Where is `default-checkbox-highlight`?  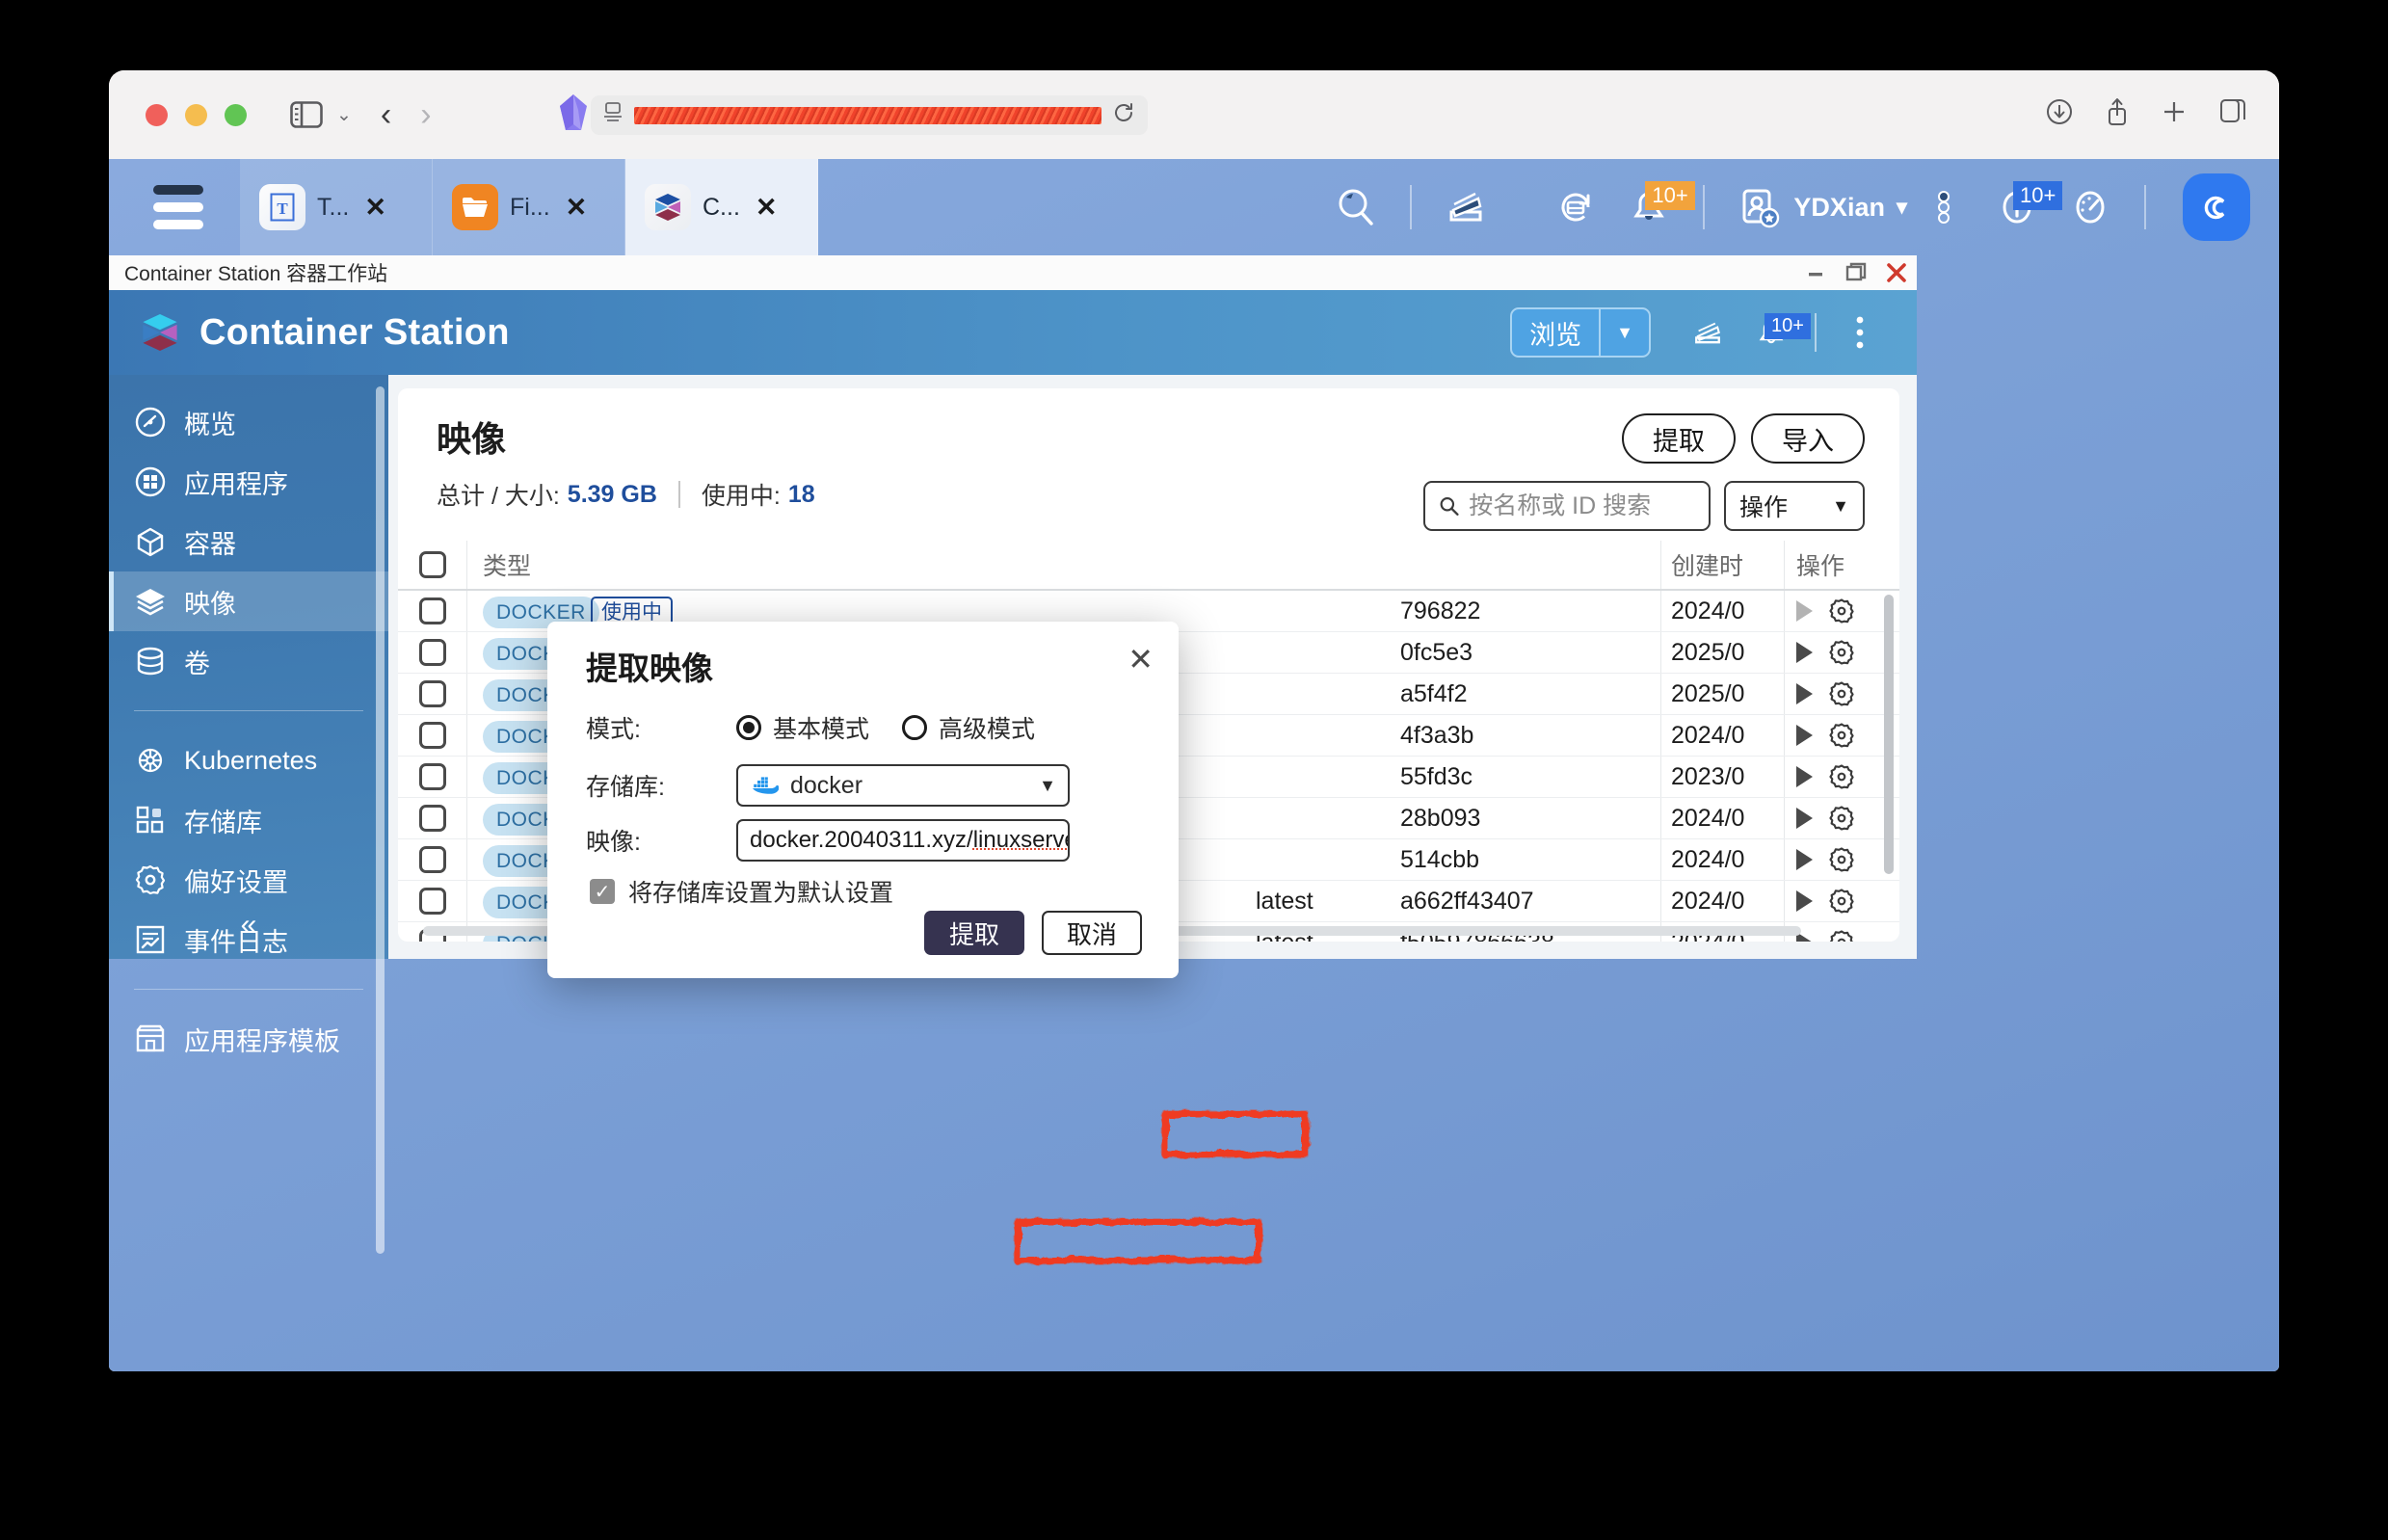
default-checkbox-highlight is located at coordinates (1138, 1241).